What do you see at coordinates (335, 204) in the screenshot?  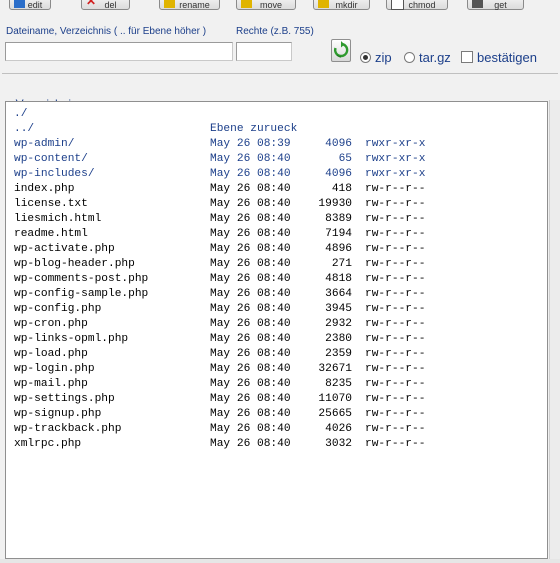 I see `file-size: 19930` at bounding box center [335, 204].